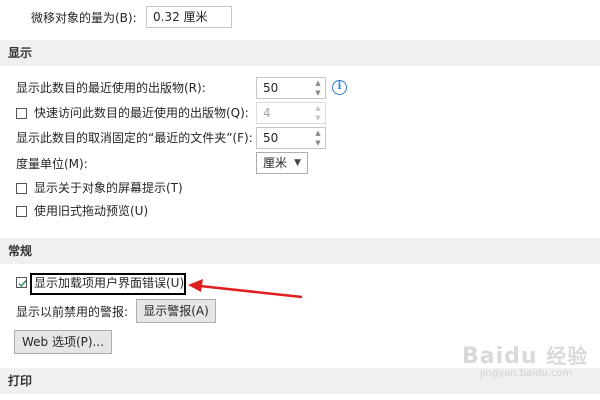 This screenshot has height=400, width=600. Describe the element at coordinates (291, 113) in the screenshot. I see `quick-access-spinner: 4 ▲ ▼` at that location.